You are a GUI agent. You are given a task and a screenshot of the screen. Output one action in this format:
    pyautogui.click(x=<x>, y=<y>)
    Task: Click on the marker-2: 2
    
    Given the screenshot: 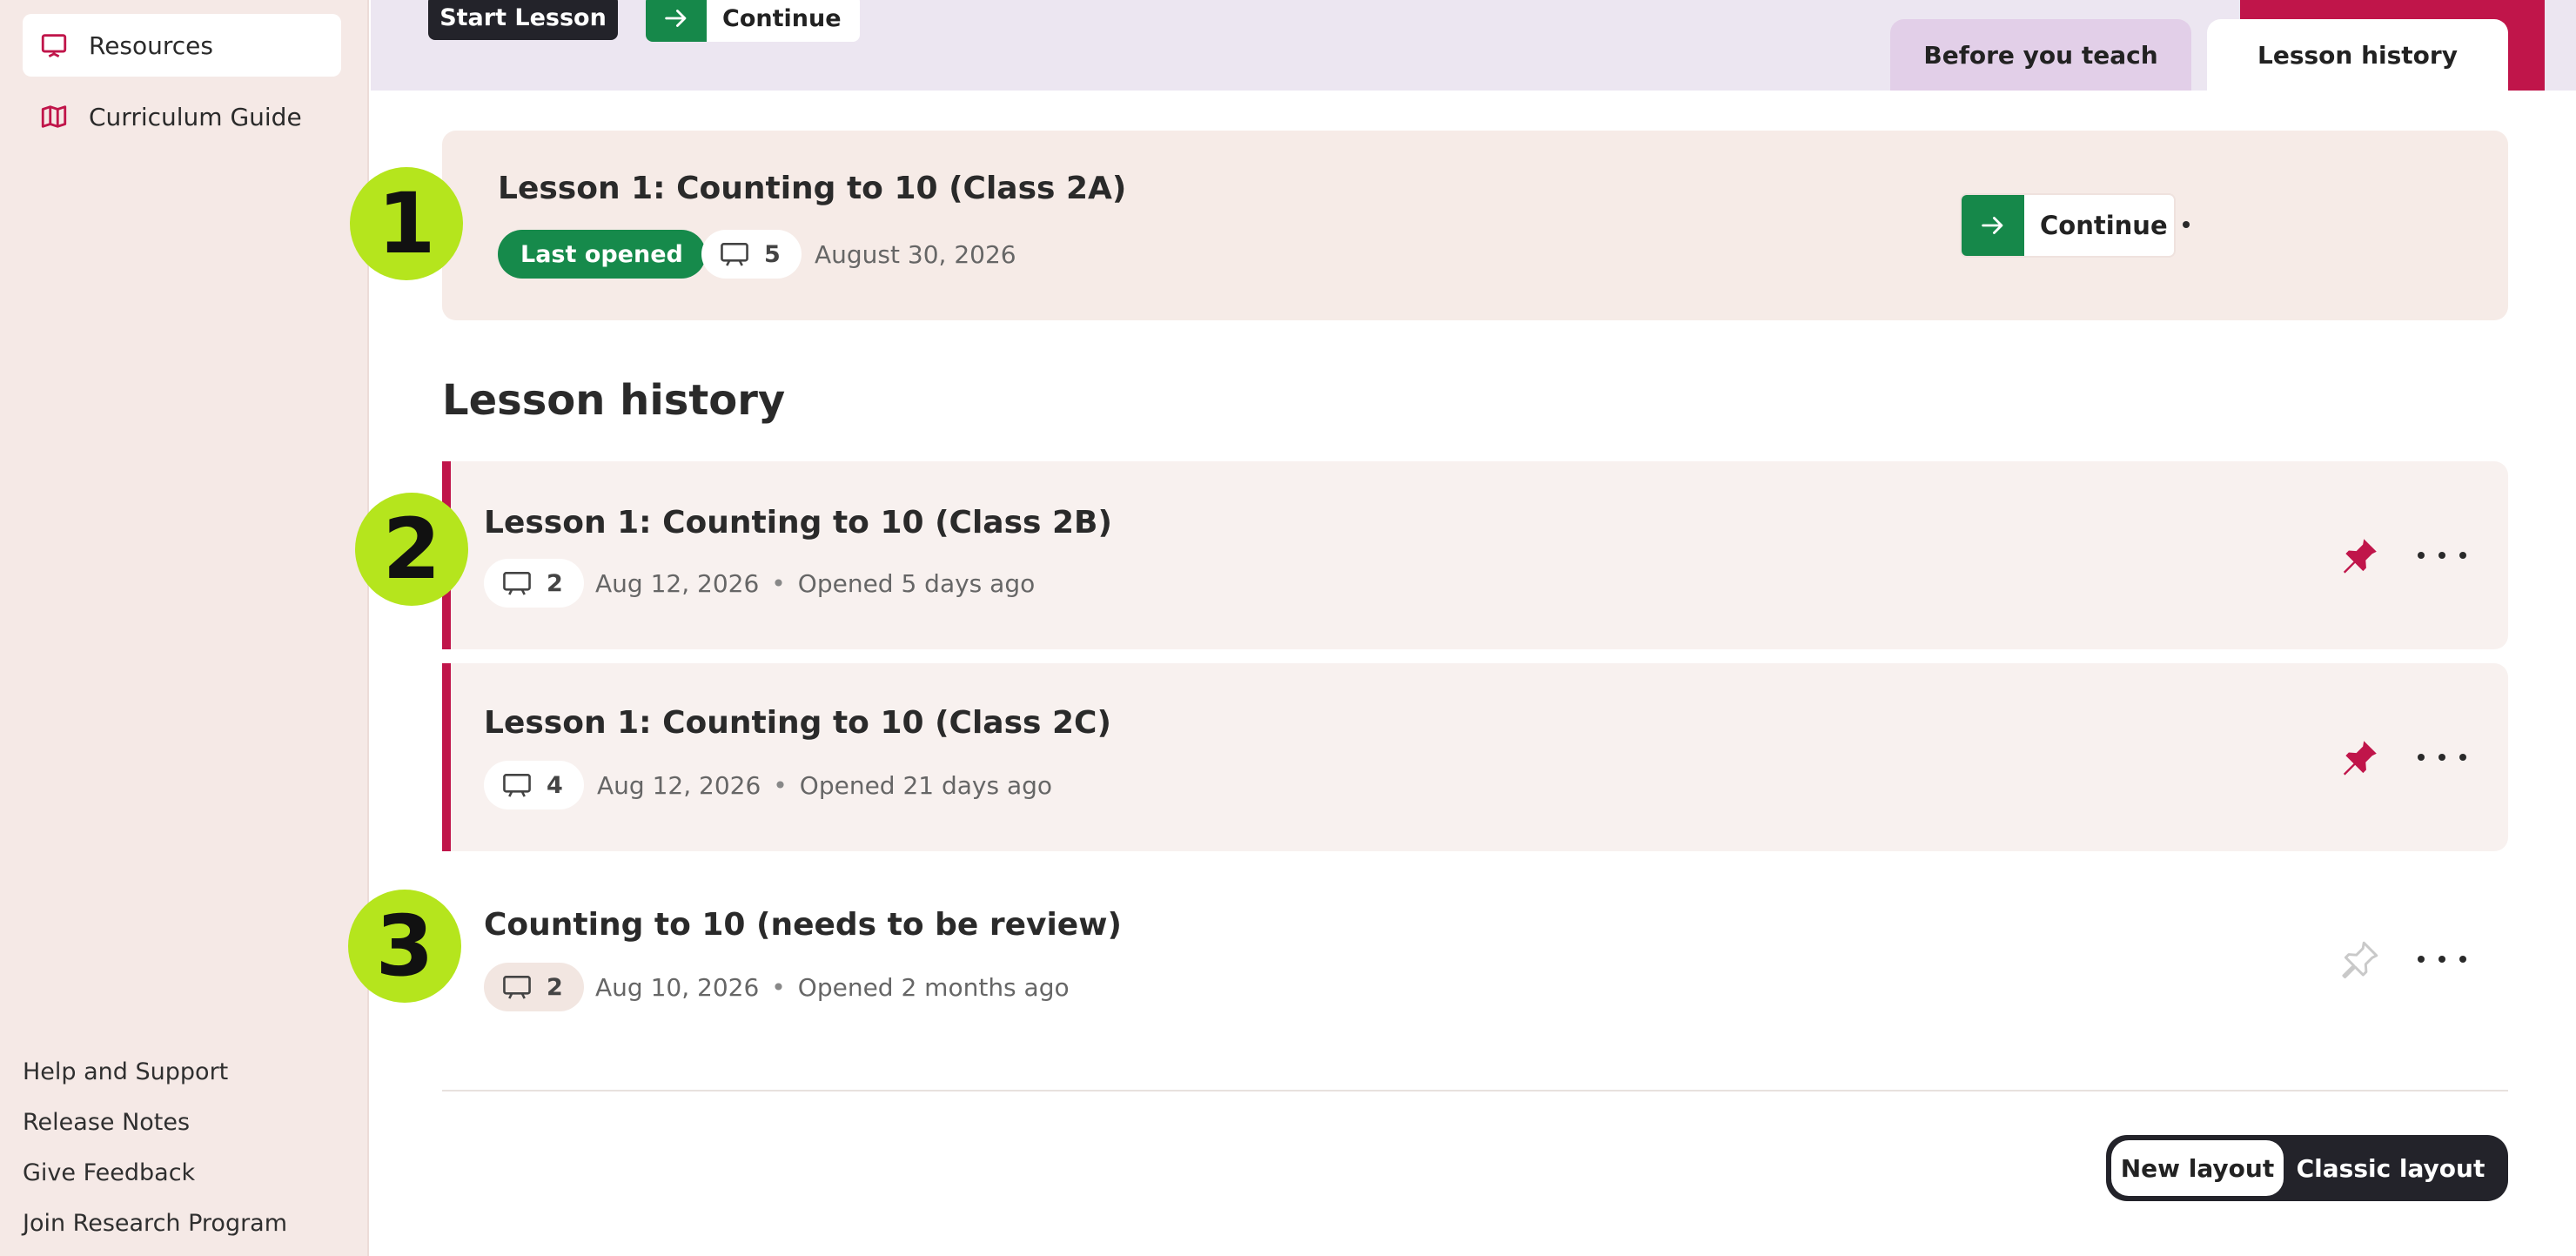 What is the action you would take?
    pyautogui.click(x=411, y=549)
    